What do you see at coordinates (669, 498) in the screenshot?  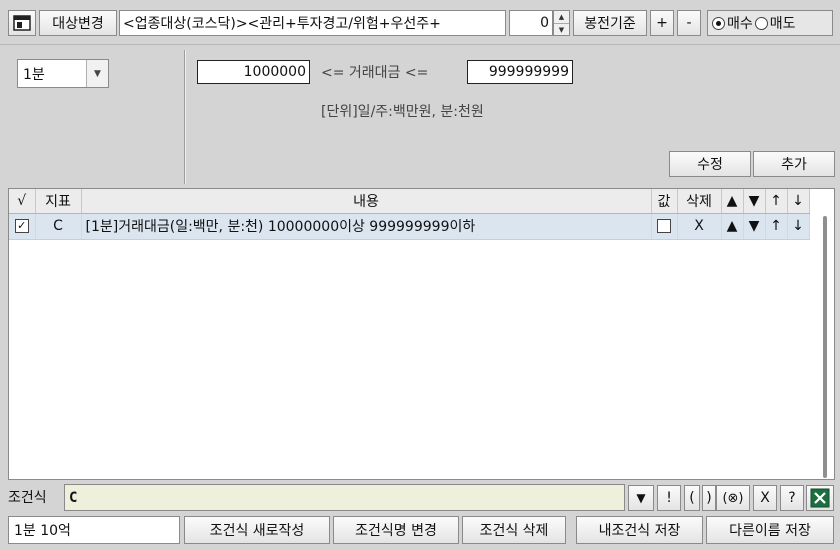 I see `not-operator-button: !` at bounding box center [669, 498].